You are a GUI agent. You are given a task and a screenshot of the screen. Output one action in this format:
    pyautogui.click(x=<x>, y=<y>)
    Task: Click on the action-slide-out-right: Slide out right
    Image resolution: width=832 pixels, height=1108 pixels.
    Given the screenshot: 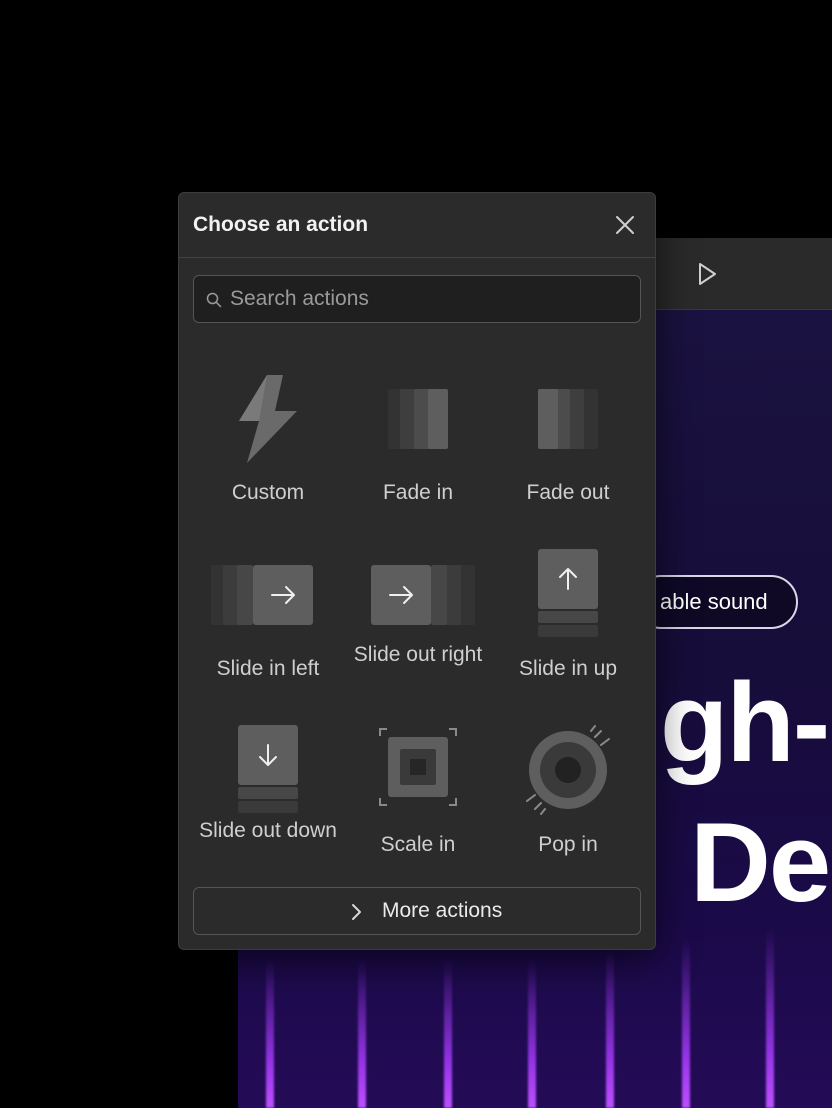 What is the action you would take?
    pyautogui.click(x=418, y=623)
    